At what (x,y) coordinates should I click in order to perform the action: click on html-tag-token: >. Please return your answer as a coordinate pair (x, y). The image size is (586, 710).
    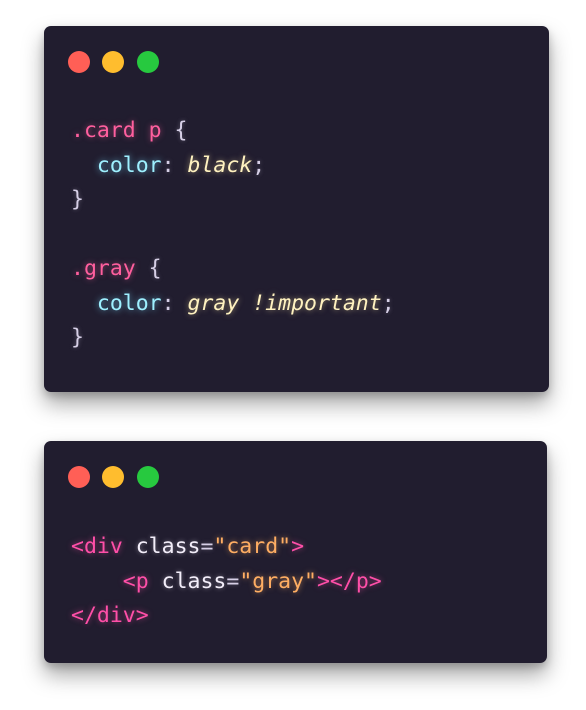
    Looking at the image, I should click on (298, 546).